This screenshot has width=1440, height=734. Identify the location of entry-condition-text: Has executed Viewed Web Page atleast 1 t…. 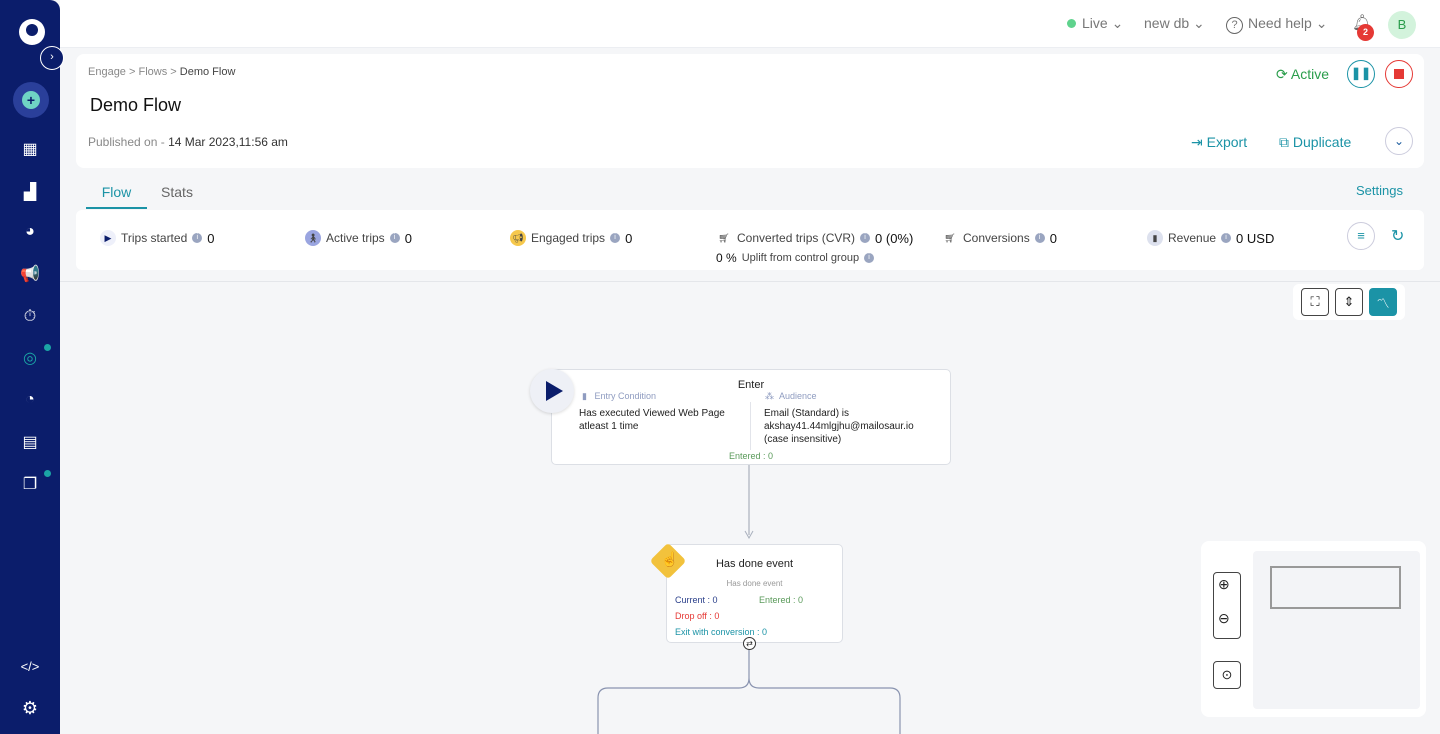
(652, 420).